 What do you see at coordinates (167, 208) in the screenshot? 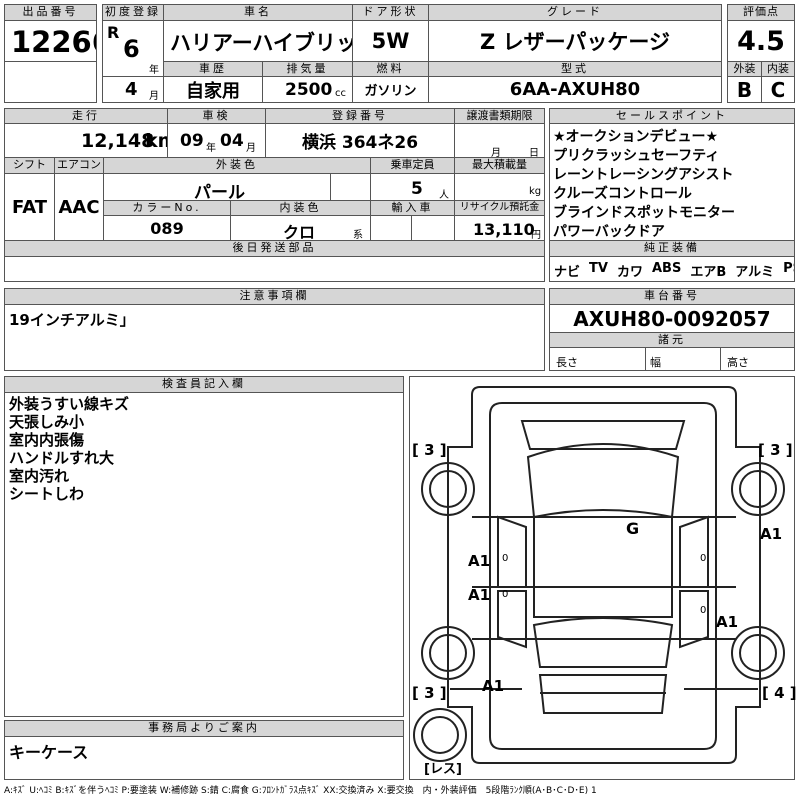
I see `color-no-label: カラーNo.` at bounding box center [167, 208].